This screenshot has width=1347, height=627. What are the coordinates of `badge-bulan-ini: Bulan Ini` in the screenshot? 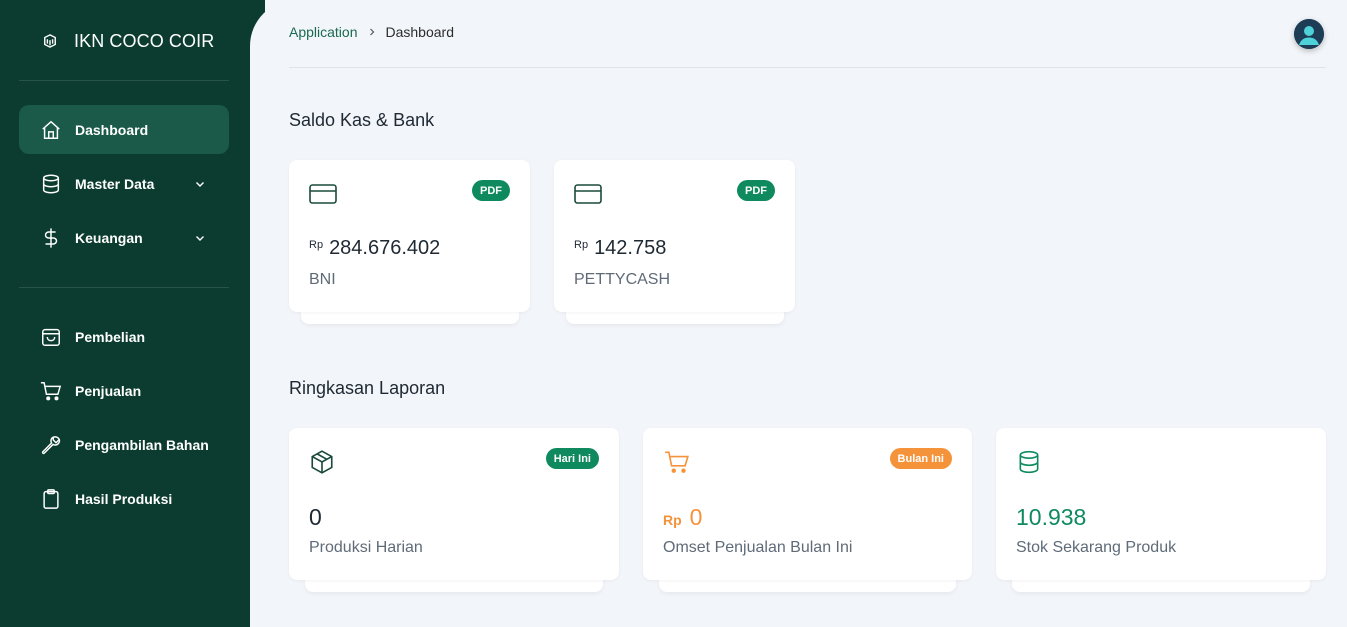 It's located at (920, 458).